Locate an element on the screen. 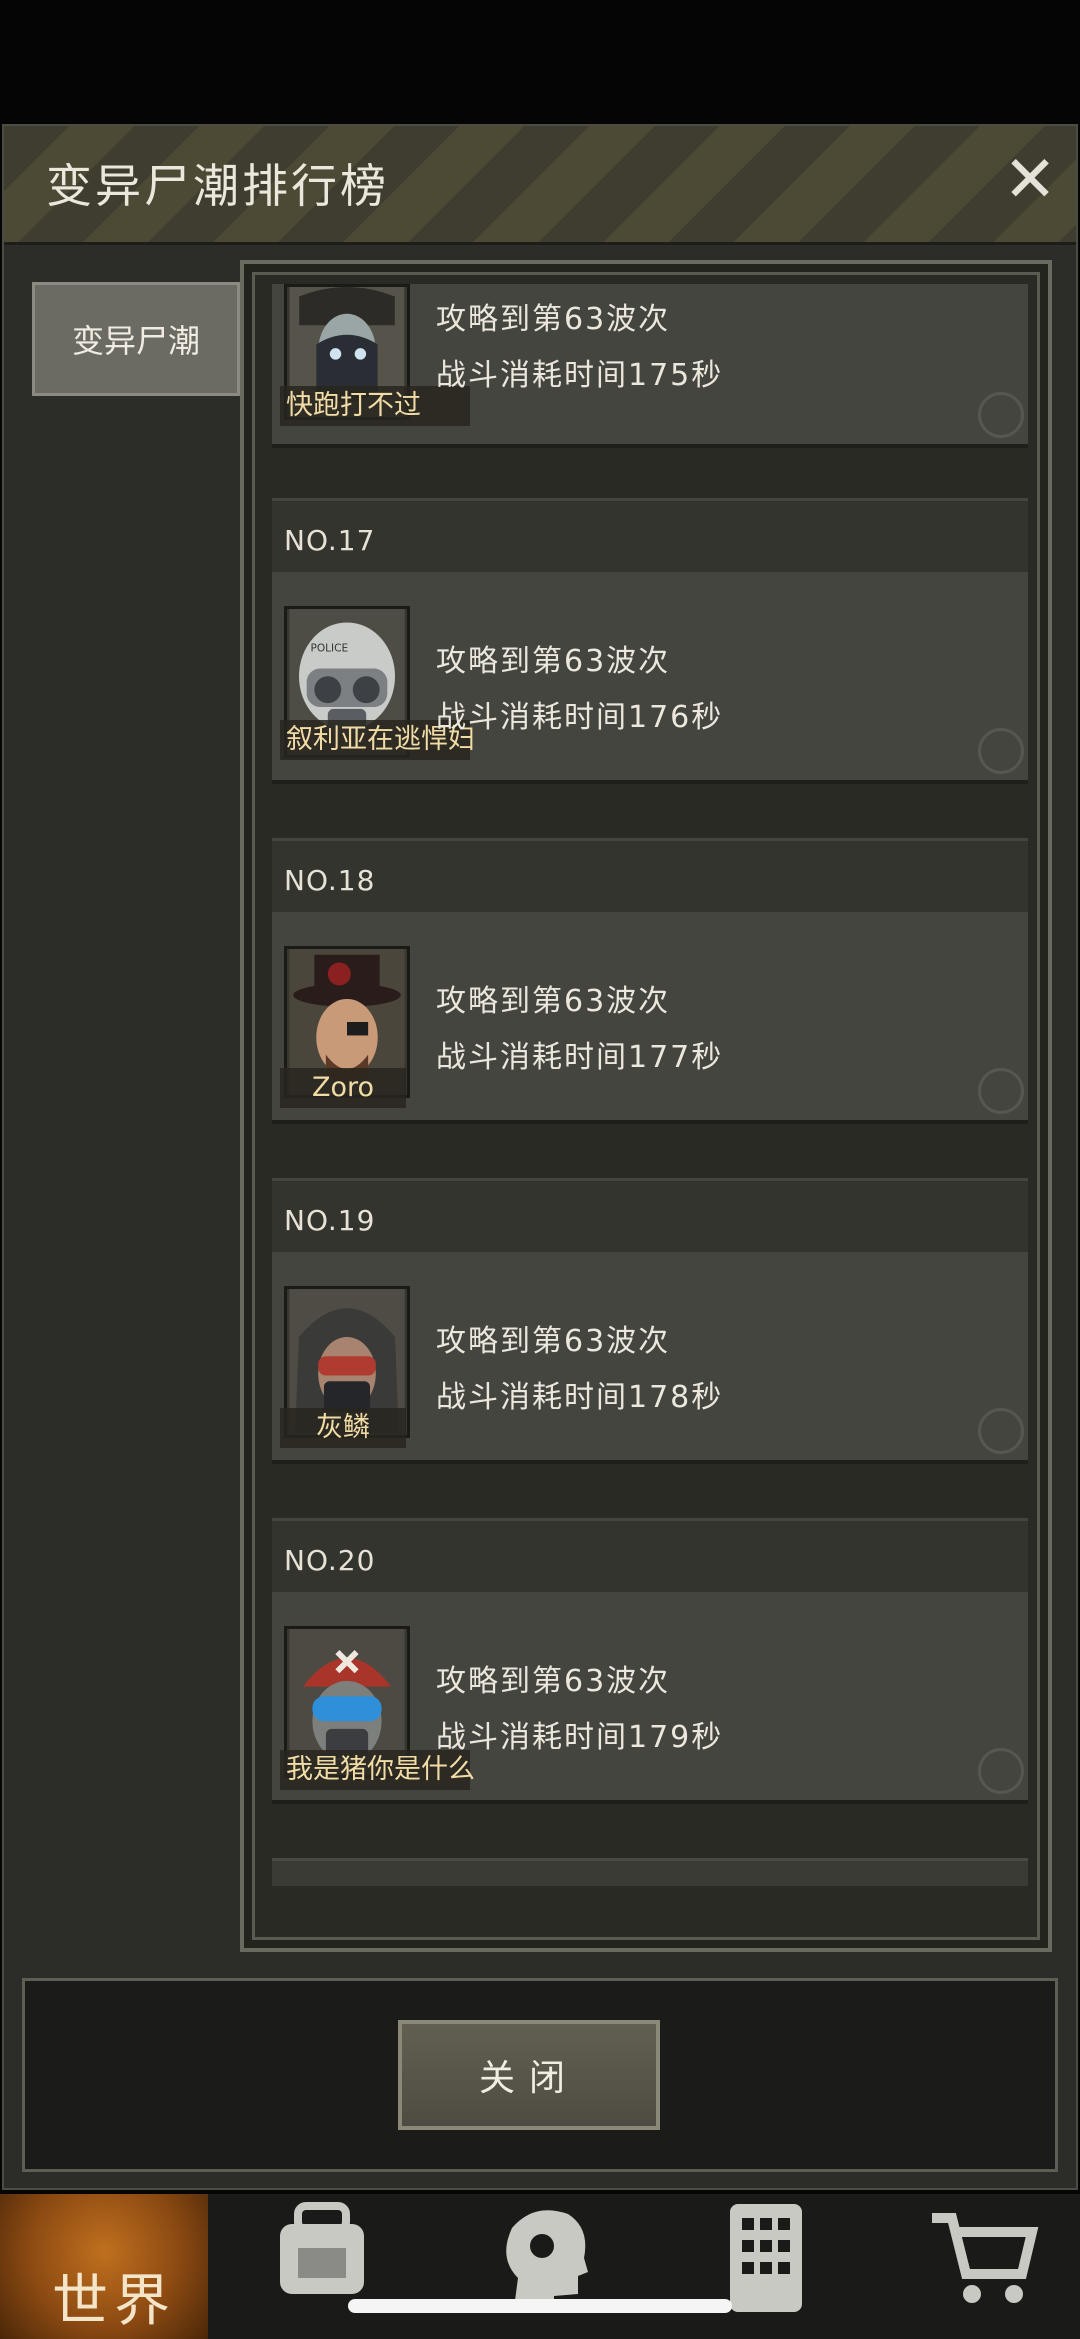 The height and width of the screenshot is (2339, 1080). player-name: Zoro is located at coordinates (343, 1088).